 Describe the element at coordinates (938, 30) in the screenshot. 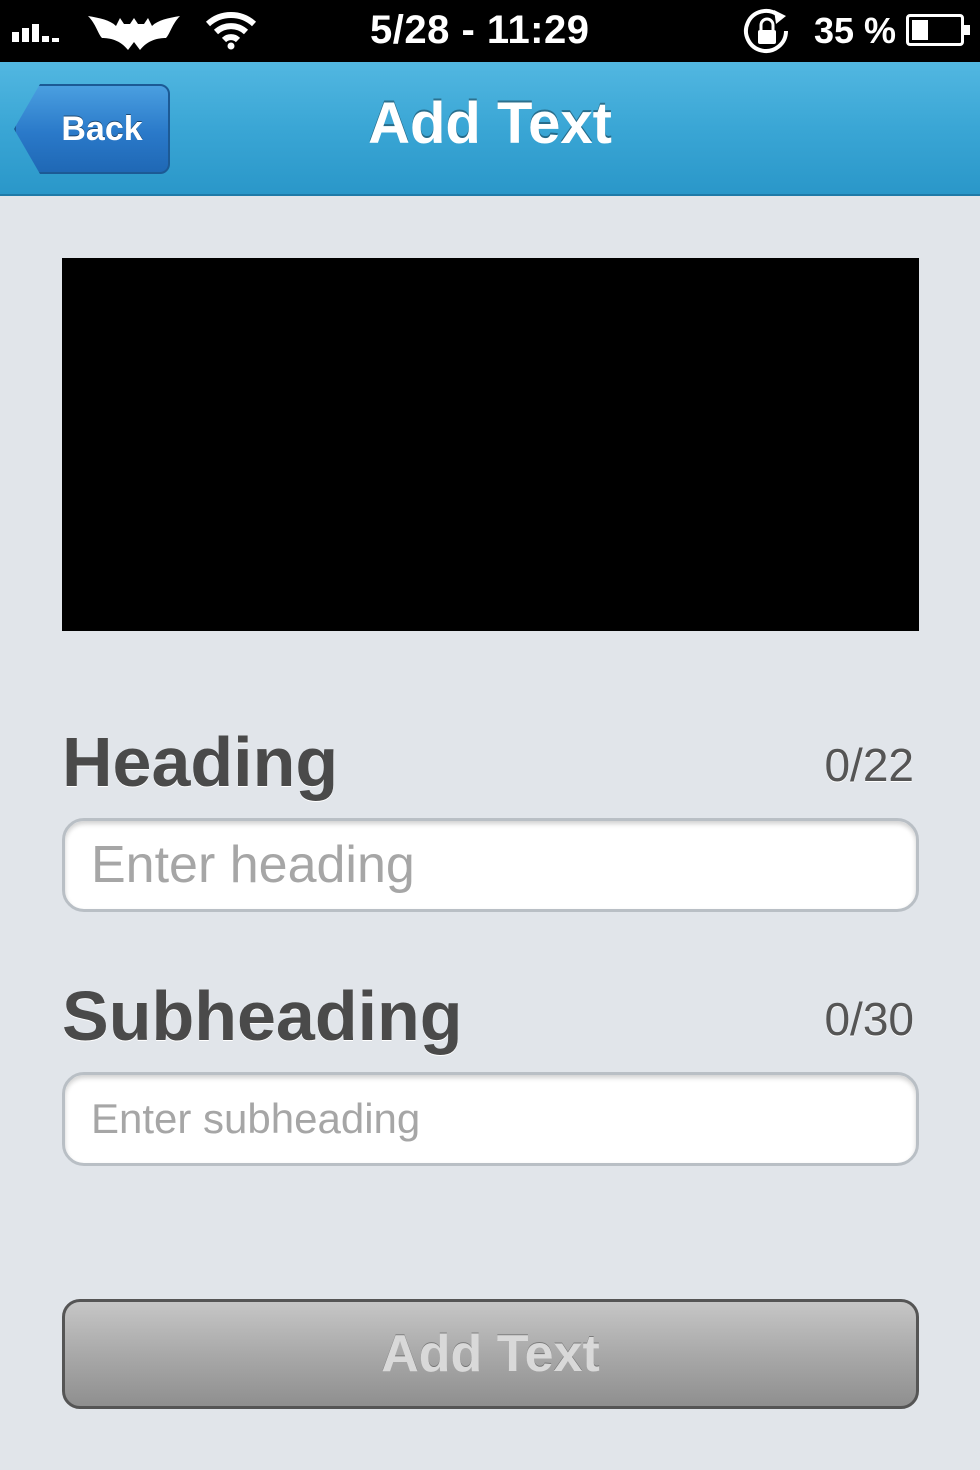

I see `battery-icon` at that location.